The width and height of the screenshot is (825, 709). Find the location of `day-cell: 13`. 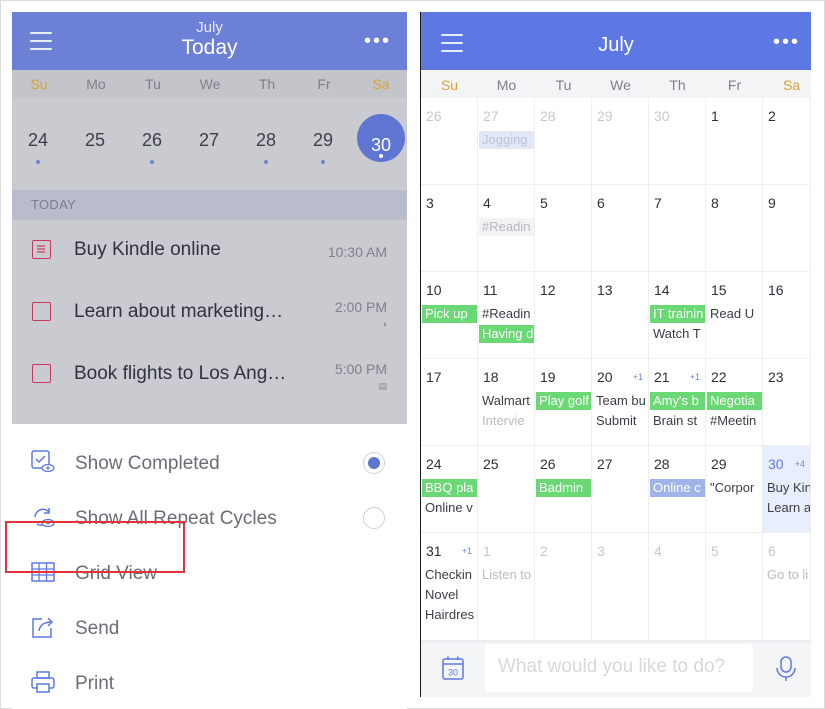

day-cell: 13 is located at coordinates (620, 315).